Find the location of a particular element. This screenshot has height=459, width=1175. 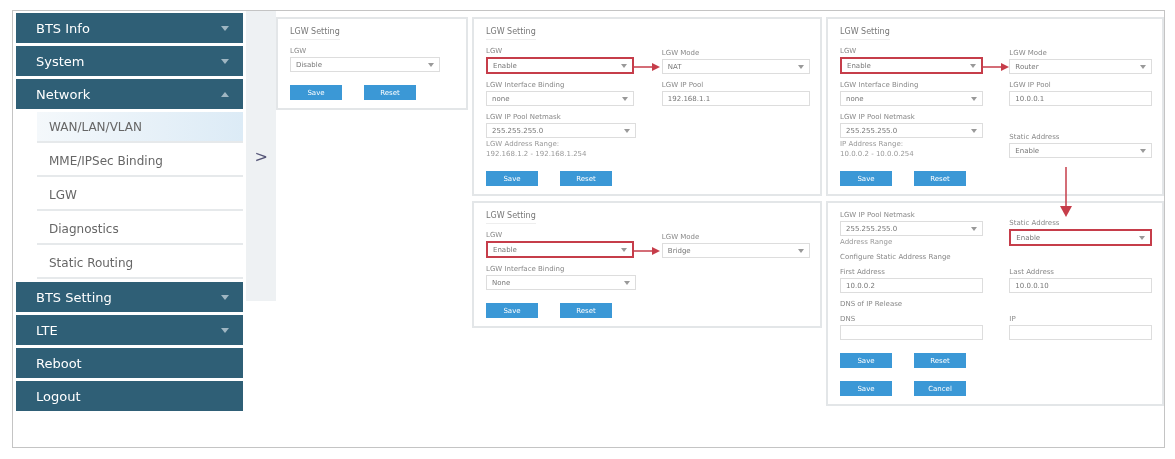

sidebar-menu-item: System is located at coordinates (130, 61).